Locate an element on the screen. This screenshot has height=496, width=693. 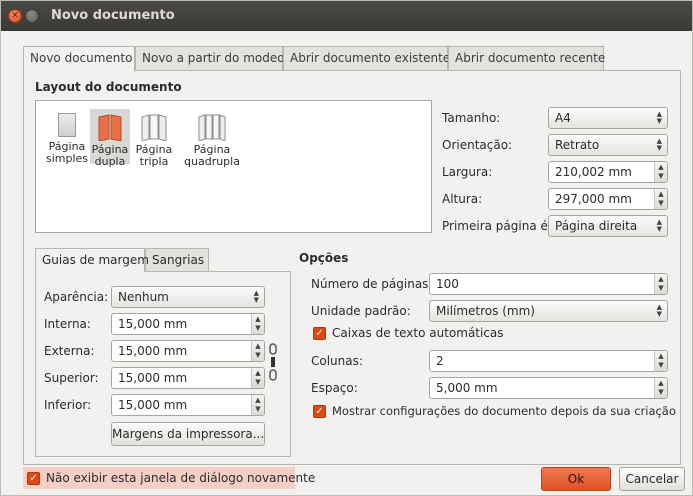
options-group-title: Opções is located at coordinates (324, 258).